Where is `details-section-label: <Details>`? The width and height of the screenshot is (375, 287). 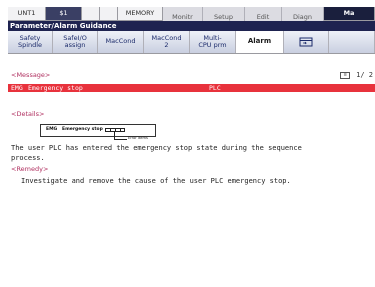 details-section-label: <Details> is located at coordinates (28, 114).